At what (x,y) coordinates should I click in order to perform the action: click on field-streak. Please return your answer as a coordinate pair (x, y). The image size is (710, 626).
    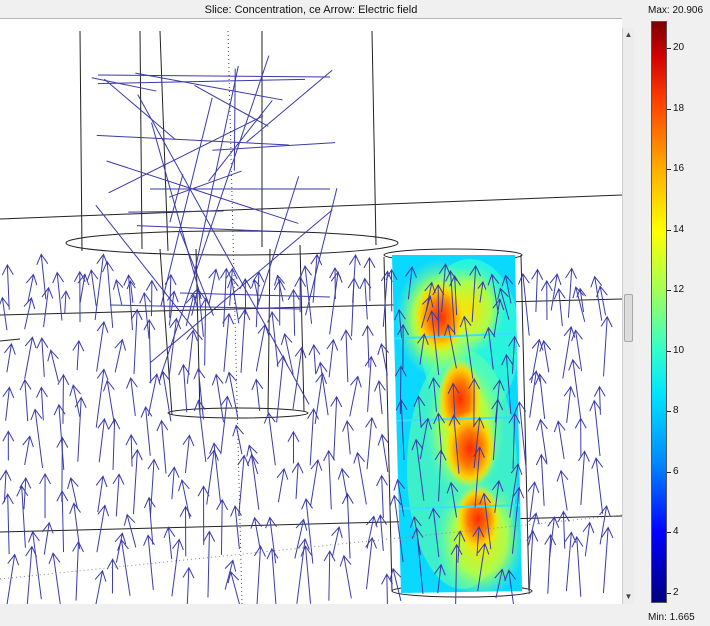
    Looking at the image, I should click on (214, 76).